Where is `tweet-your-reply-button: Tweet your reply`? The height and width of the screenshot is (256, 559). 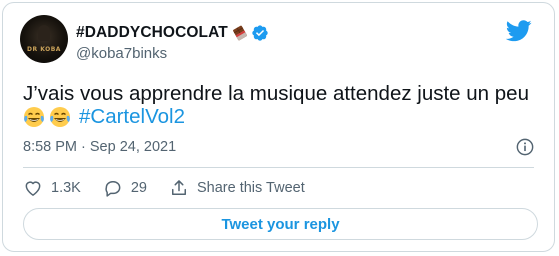 tweet-your-reply-button: Tweet your reply is located at coordinates (280, 224).